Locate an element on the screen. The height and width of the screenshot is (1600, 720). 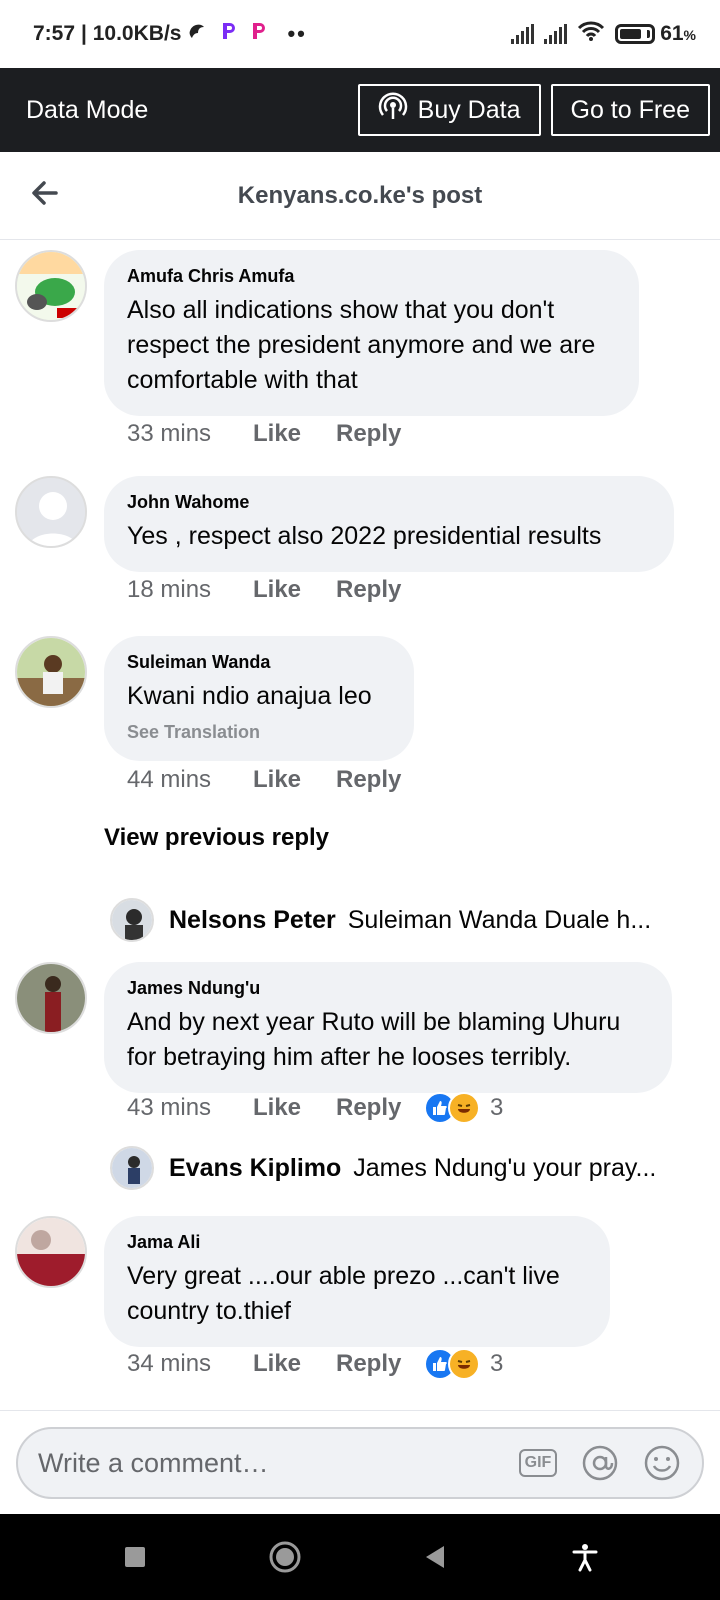
comment-time: 33 mins is located at coordinates (169, 433).